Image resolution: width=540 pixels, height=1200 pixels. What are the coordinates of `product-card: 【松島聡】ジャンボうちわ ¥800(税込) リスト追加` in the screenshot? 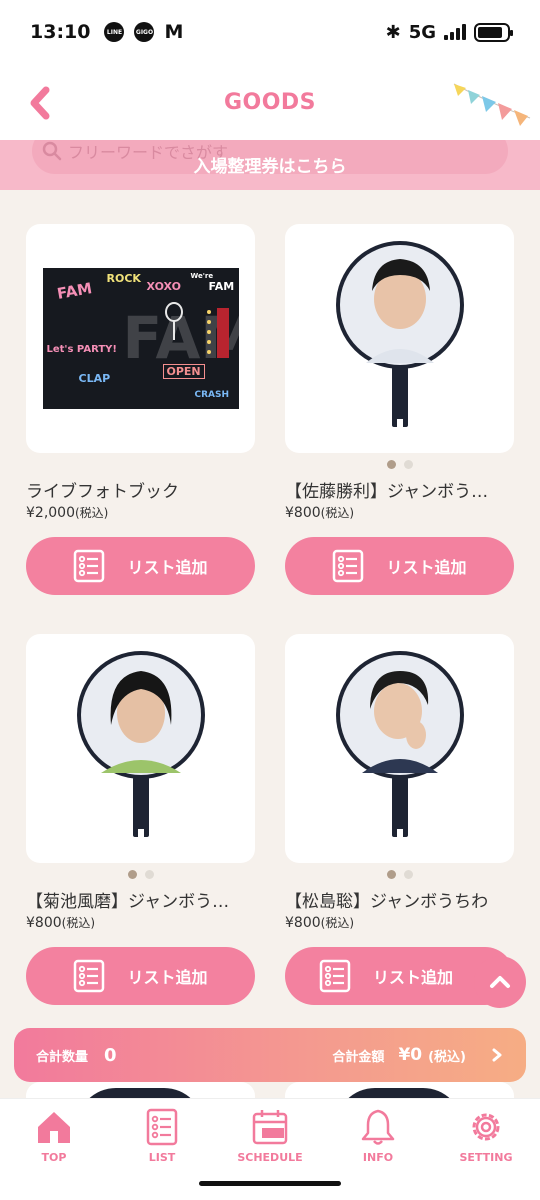 It's located at (399, 819).